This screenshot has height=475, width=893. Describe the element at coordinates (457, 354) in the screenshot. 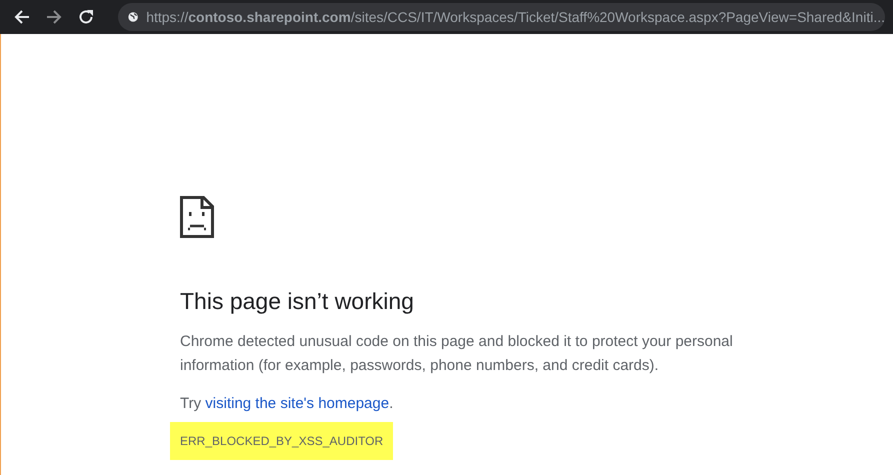

I see `error-message: Chrome detected unusual code on this page and blocked it to protect your personal information (for example, passwords, phone numbers, and credit cards).` at that location.